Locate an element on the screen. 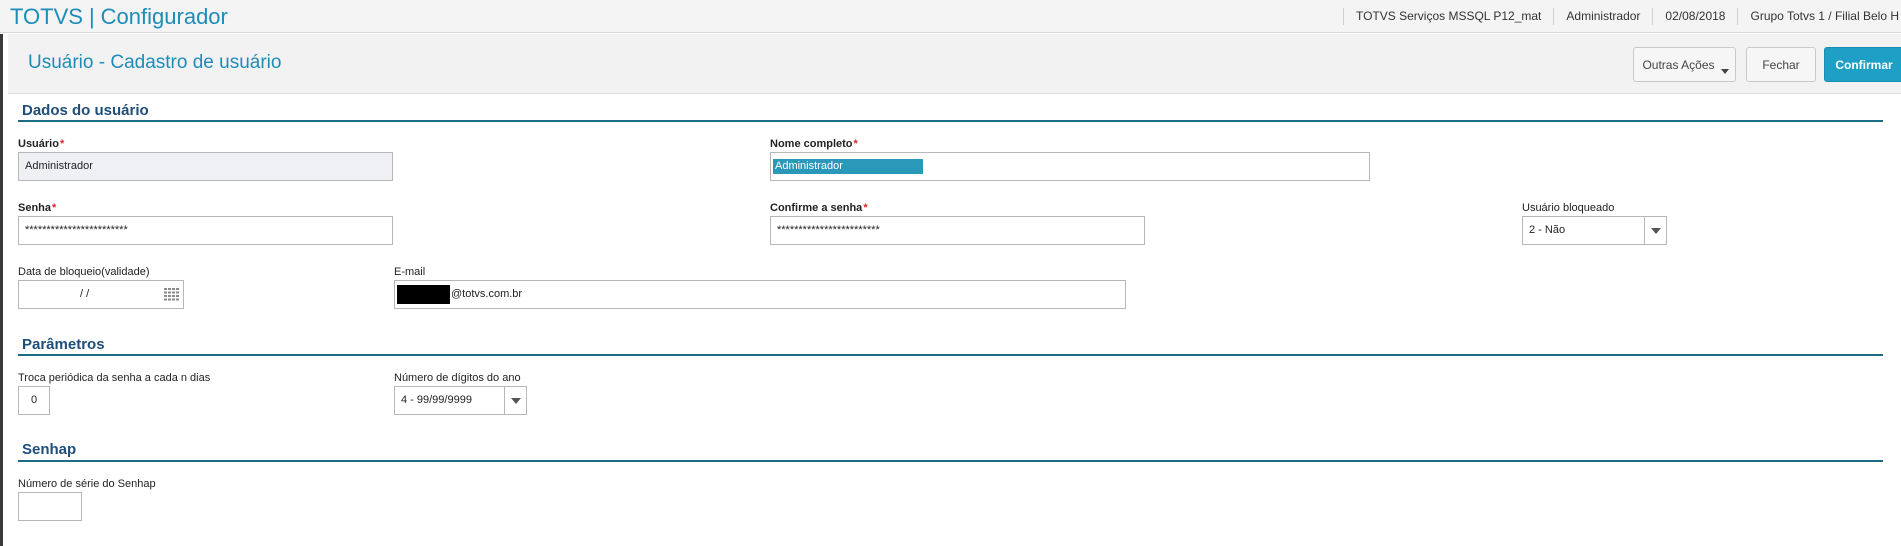 This screenshot has height=546, width=1901. confirm-password-label: Confirme a senha* is located at coordinates (819, 208).